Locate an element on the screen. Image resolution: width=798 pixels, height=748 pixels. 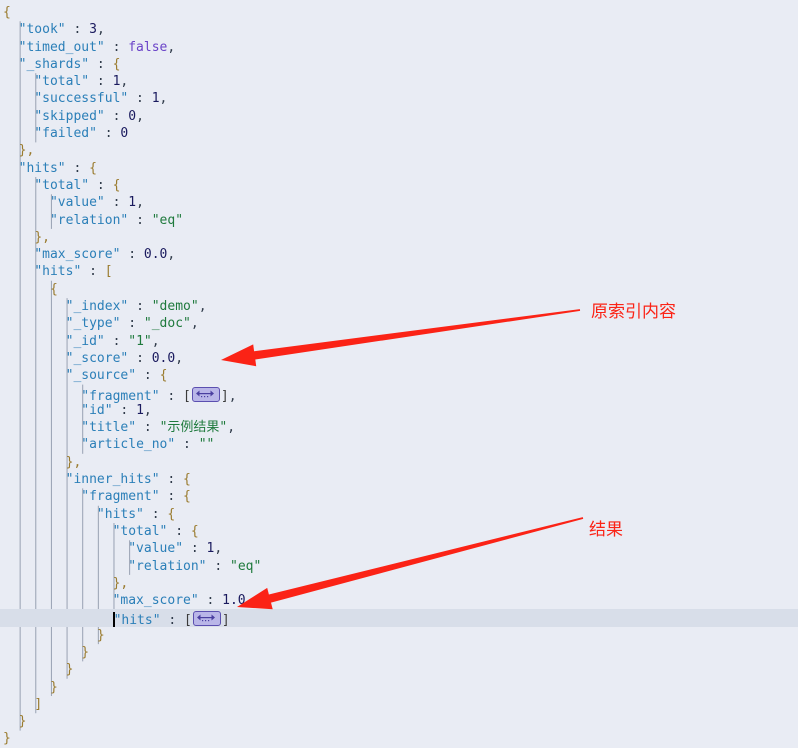
code-line: "max_score" : 1.0, is located at coordinates (399, 600).